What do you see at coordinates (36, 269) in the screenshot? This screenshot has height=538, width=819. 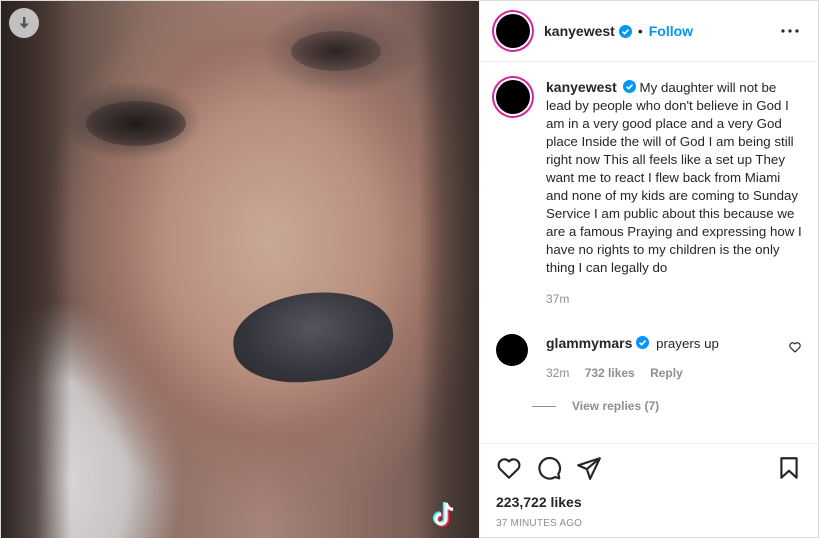 I see `media-shading-left` at bounding box center [36, 269].